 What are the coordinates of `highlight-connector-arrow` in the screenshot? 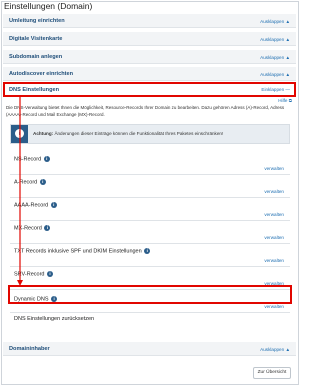 It's located at (20, 191).